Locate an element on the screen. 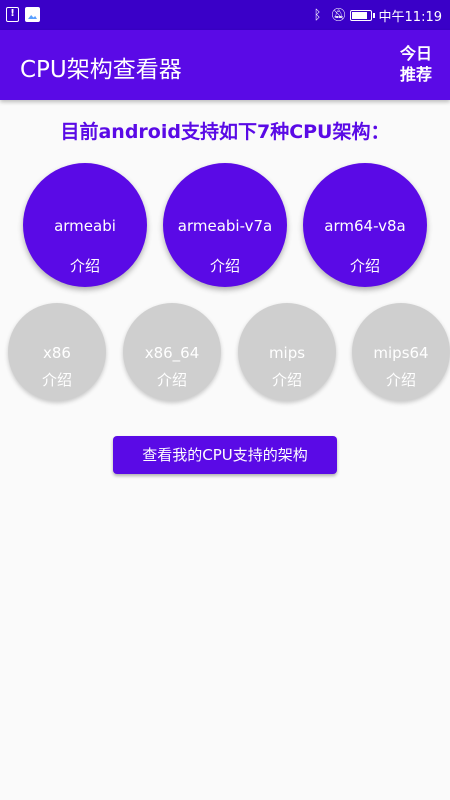  status-bar-notifications: ! is located at coordinates (23, 14).